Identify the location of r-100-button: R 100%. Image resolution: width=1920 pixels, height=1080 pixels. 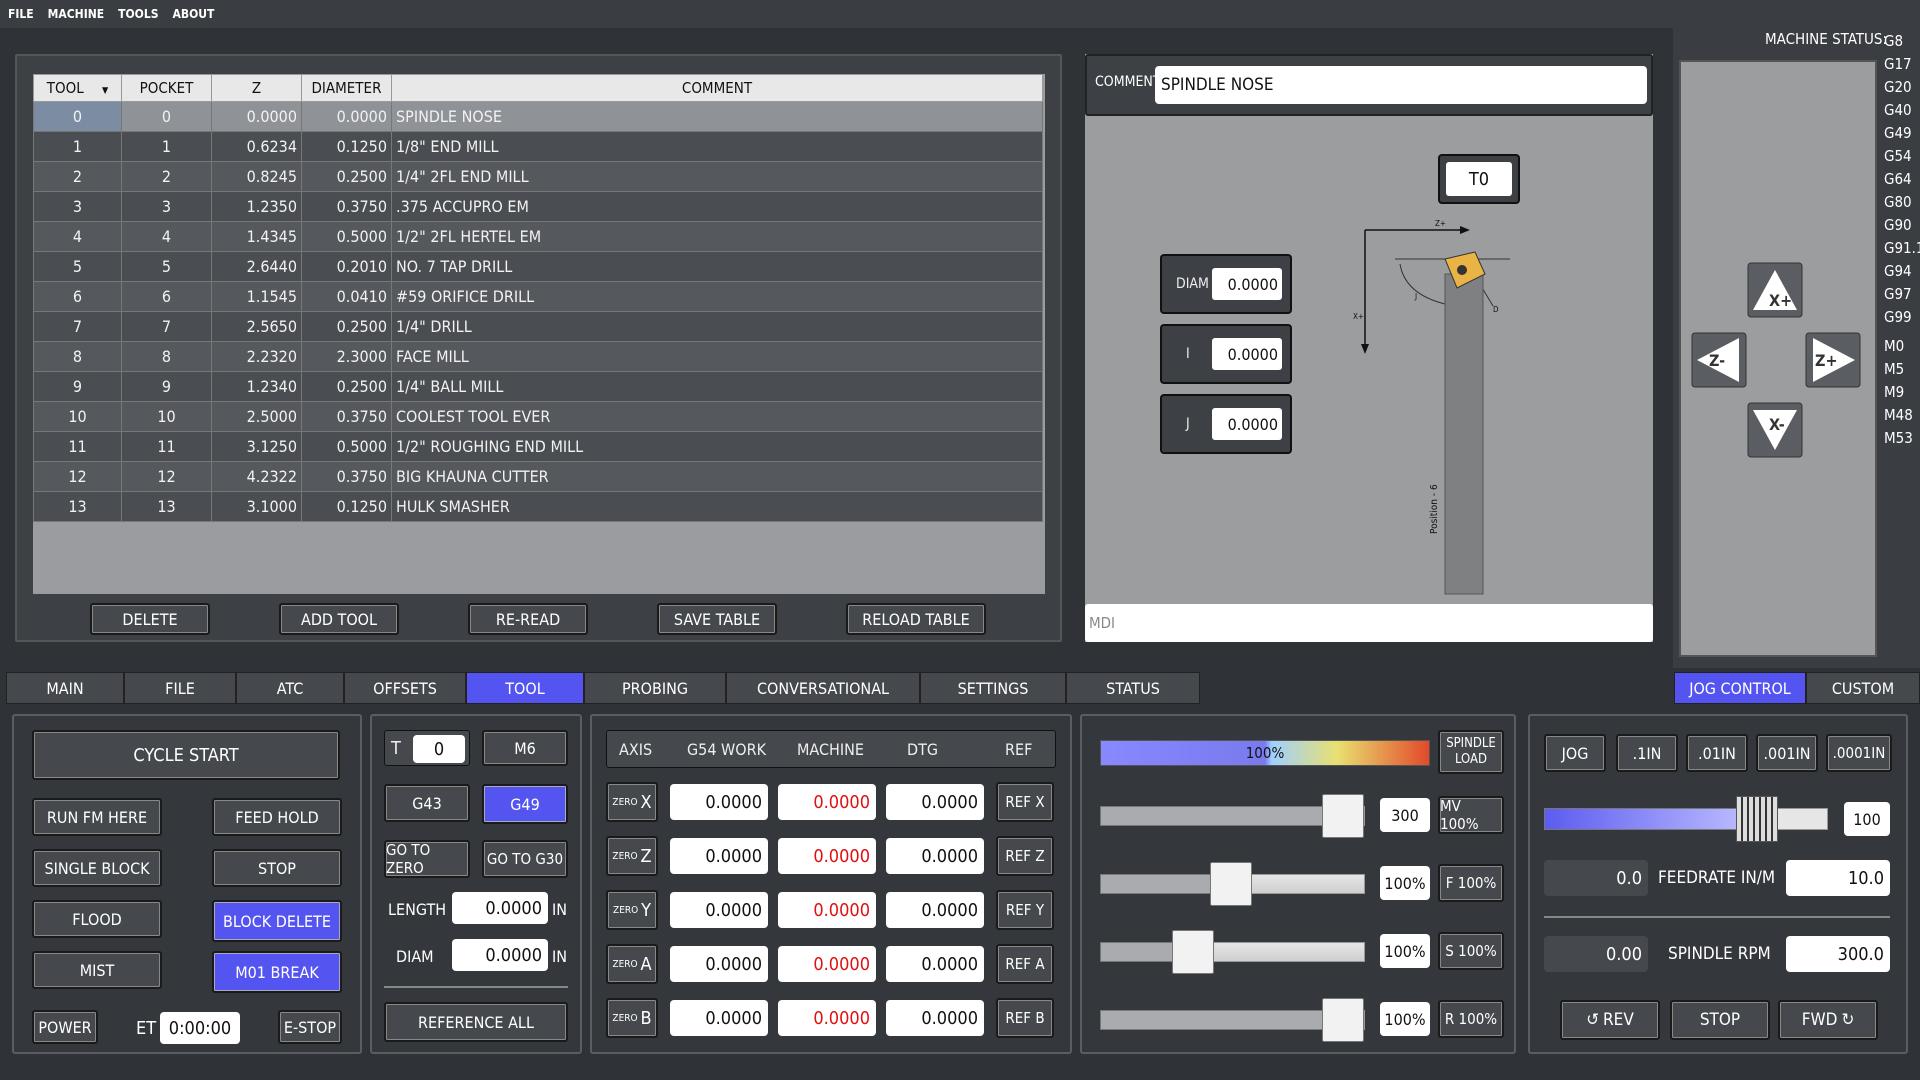
(1471, 1019).